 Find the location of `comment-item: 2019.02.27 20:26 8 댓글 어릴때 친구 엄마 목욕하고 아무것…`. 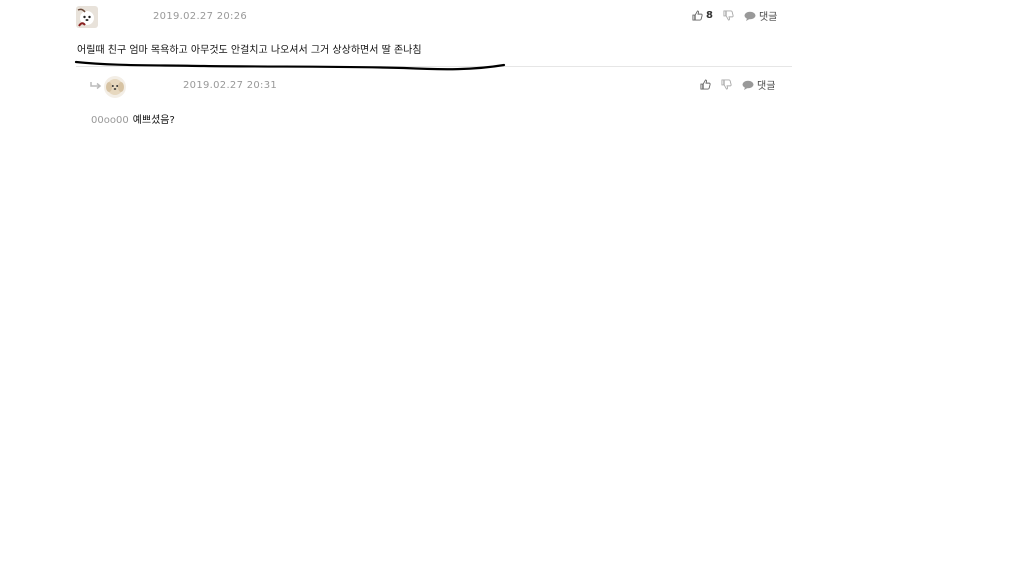

comment-item: 2019.02.27 20:26 8 댓글 어릴때 친구 엄마 목욕하고 아무것… is located at coordinates (434, 36).